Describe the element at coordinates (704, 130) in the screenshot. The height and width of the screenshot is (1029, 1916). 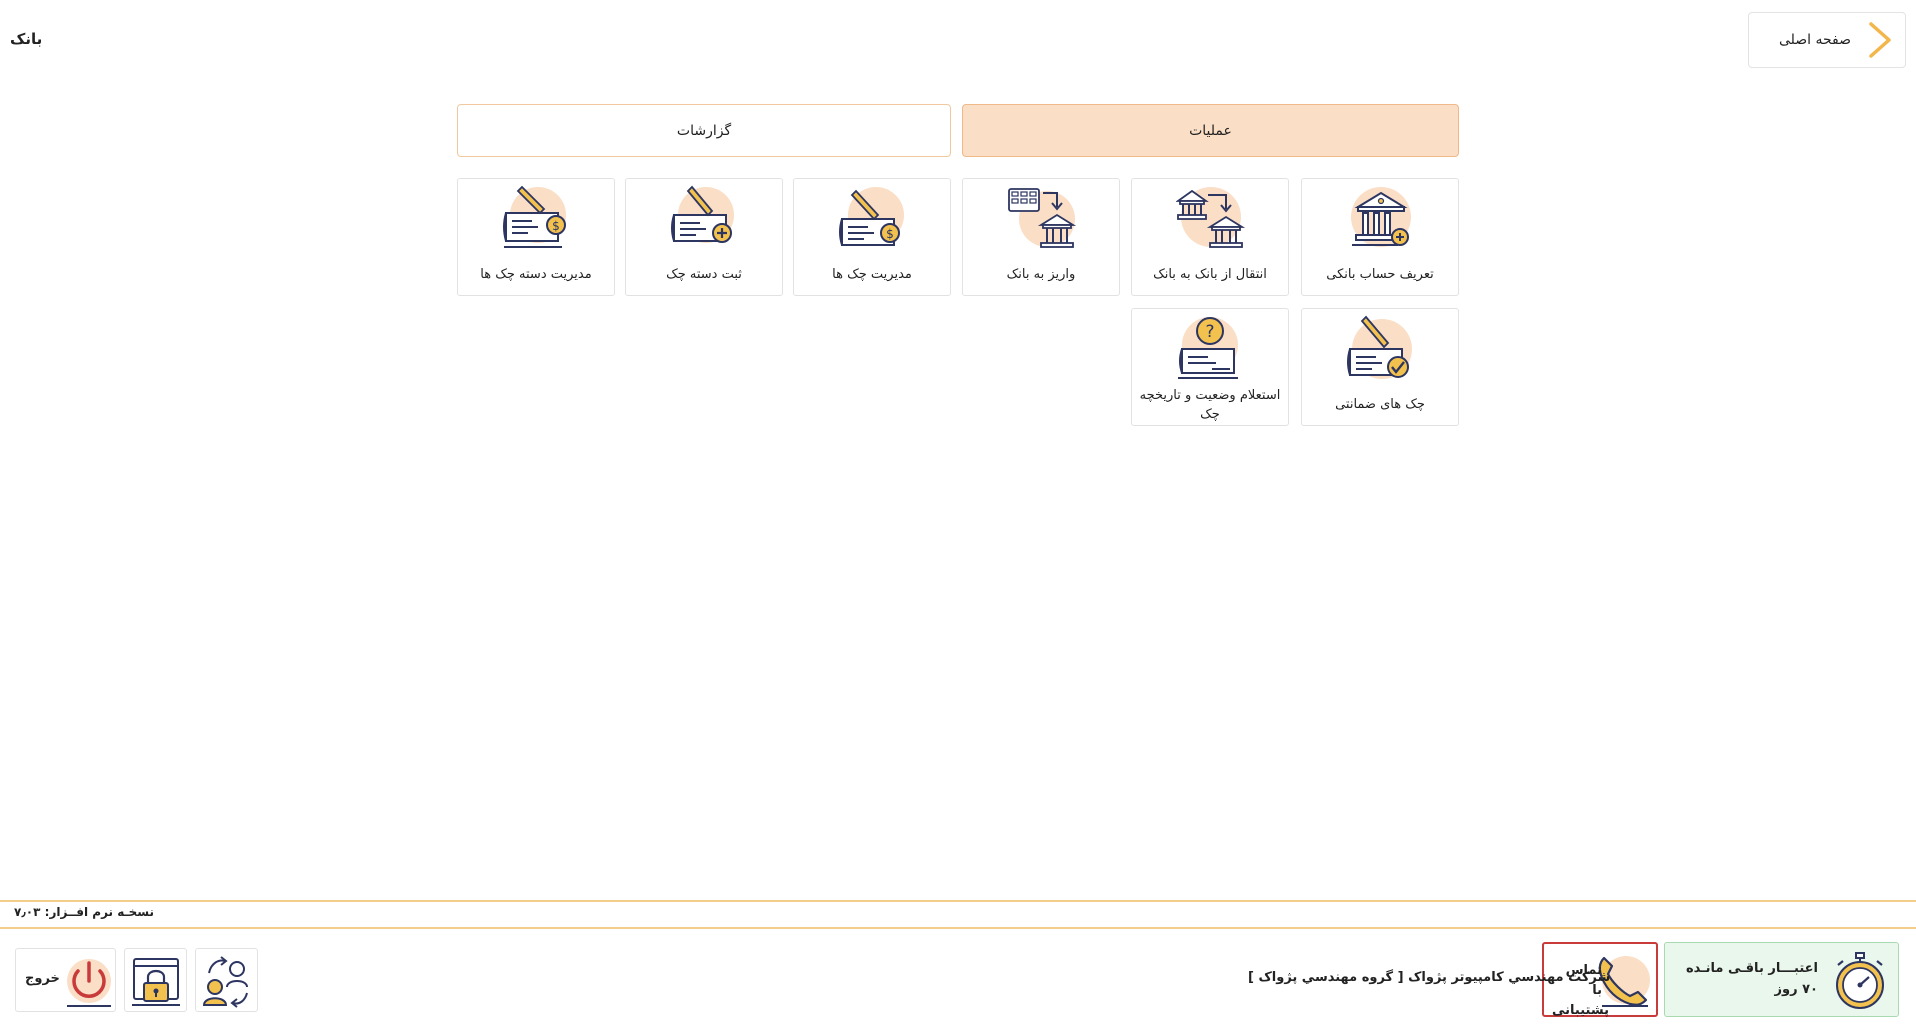
I see `tab-reports: گزارشات` at that location.